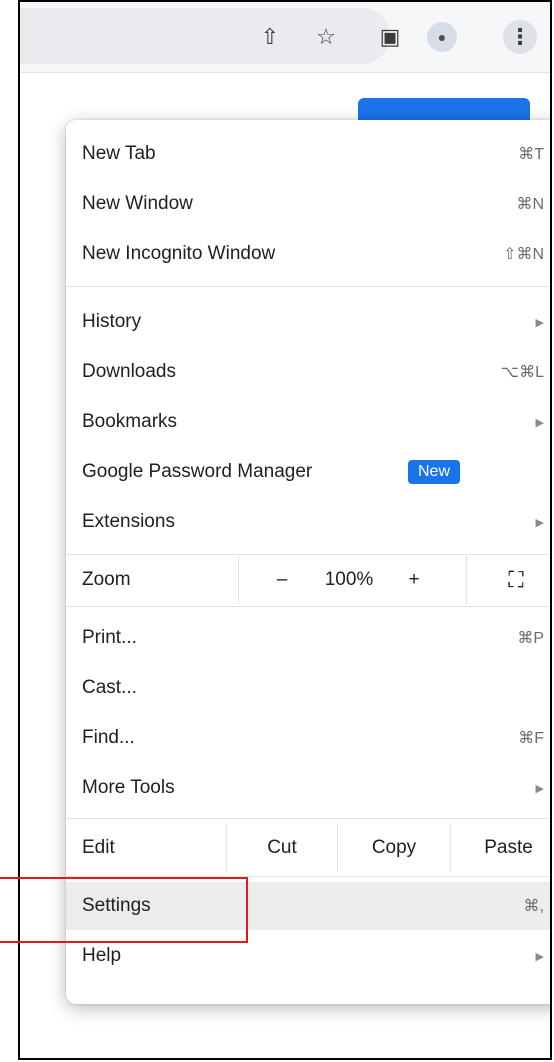  I want to click on kebab-glyph: ⋮, so click(520, 36).